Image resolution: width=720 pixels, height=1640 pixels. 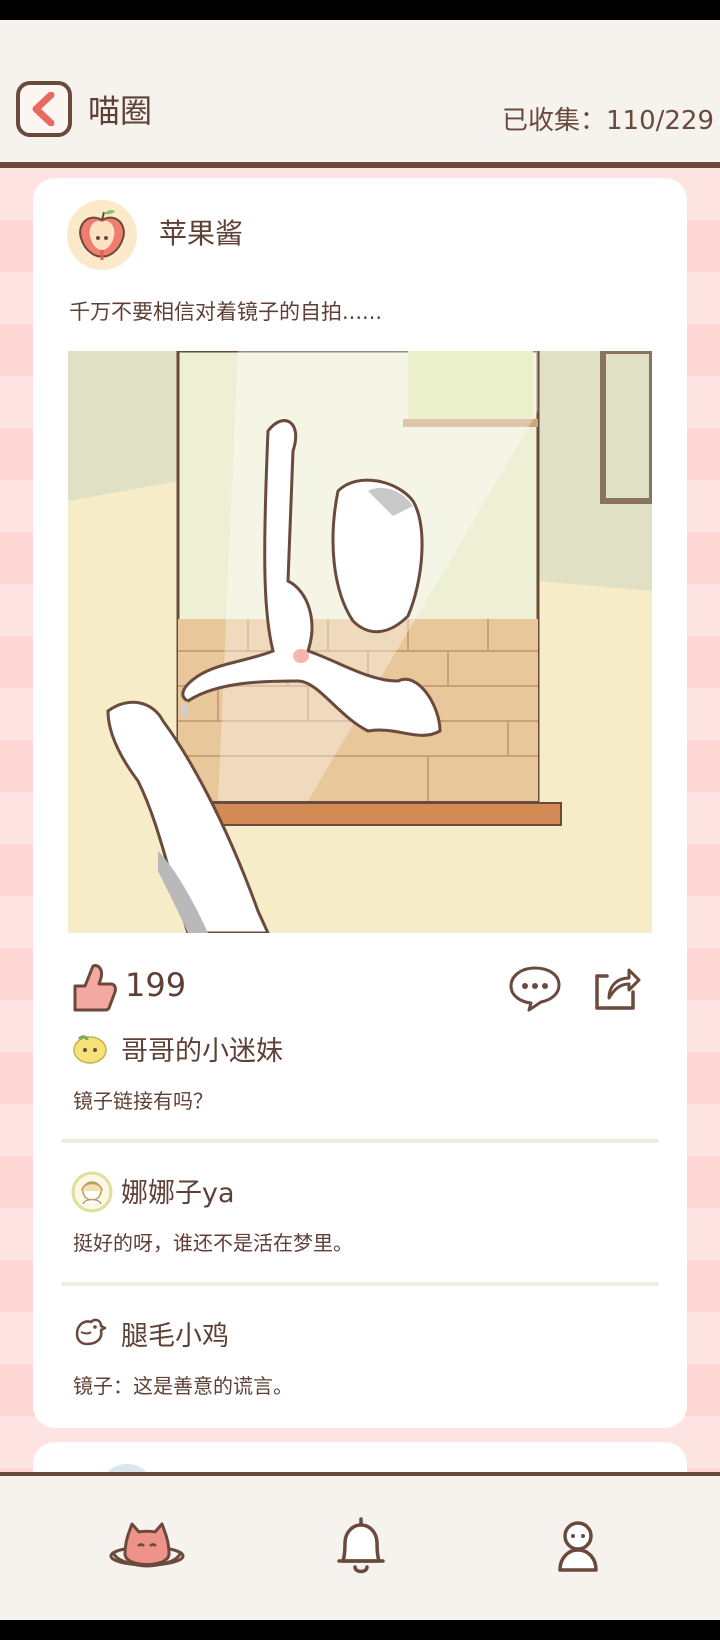 I want to click on comment-icon, so click(x=535, y=987).